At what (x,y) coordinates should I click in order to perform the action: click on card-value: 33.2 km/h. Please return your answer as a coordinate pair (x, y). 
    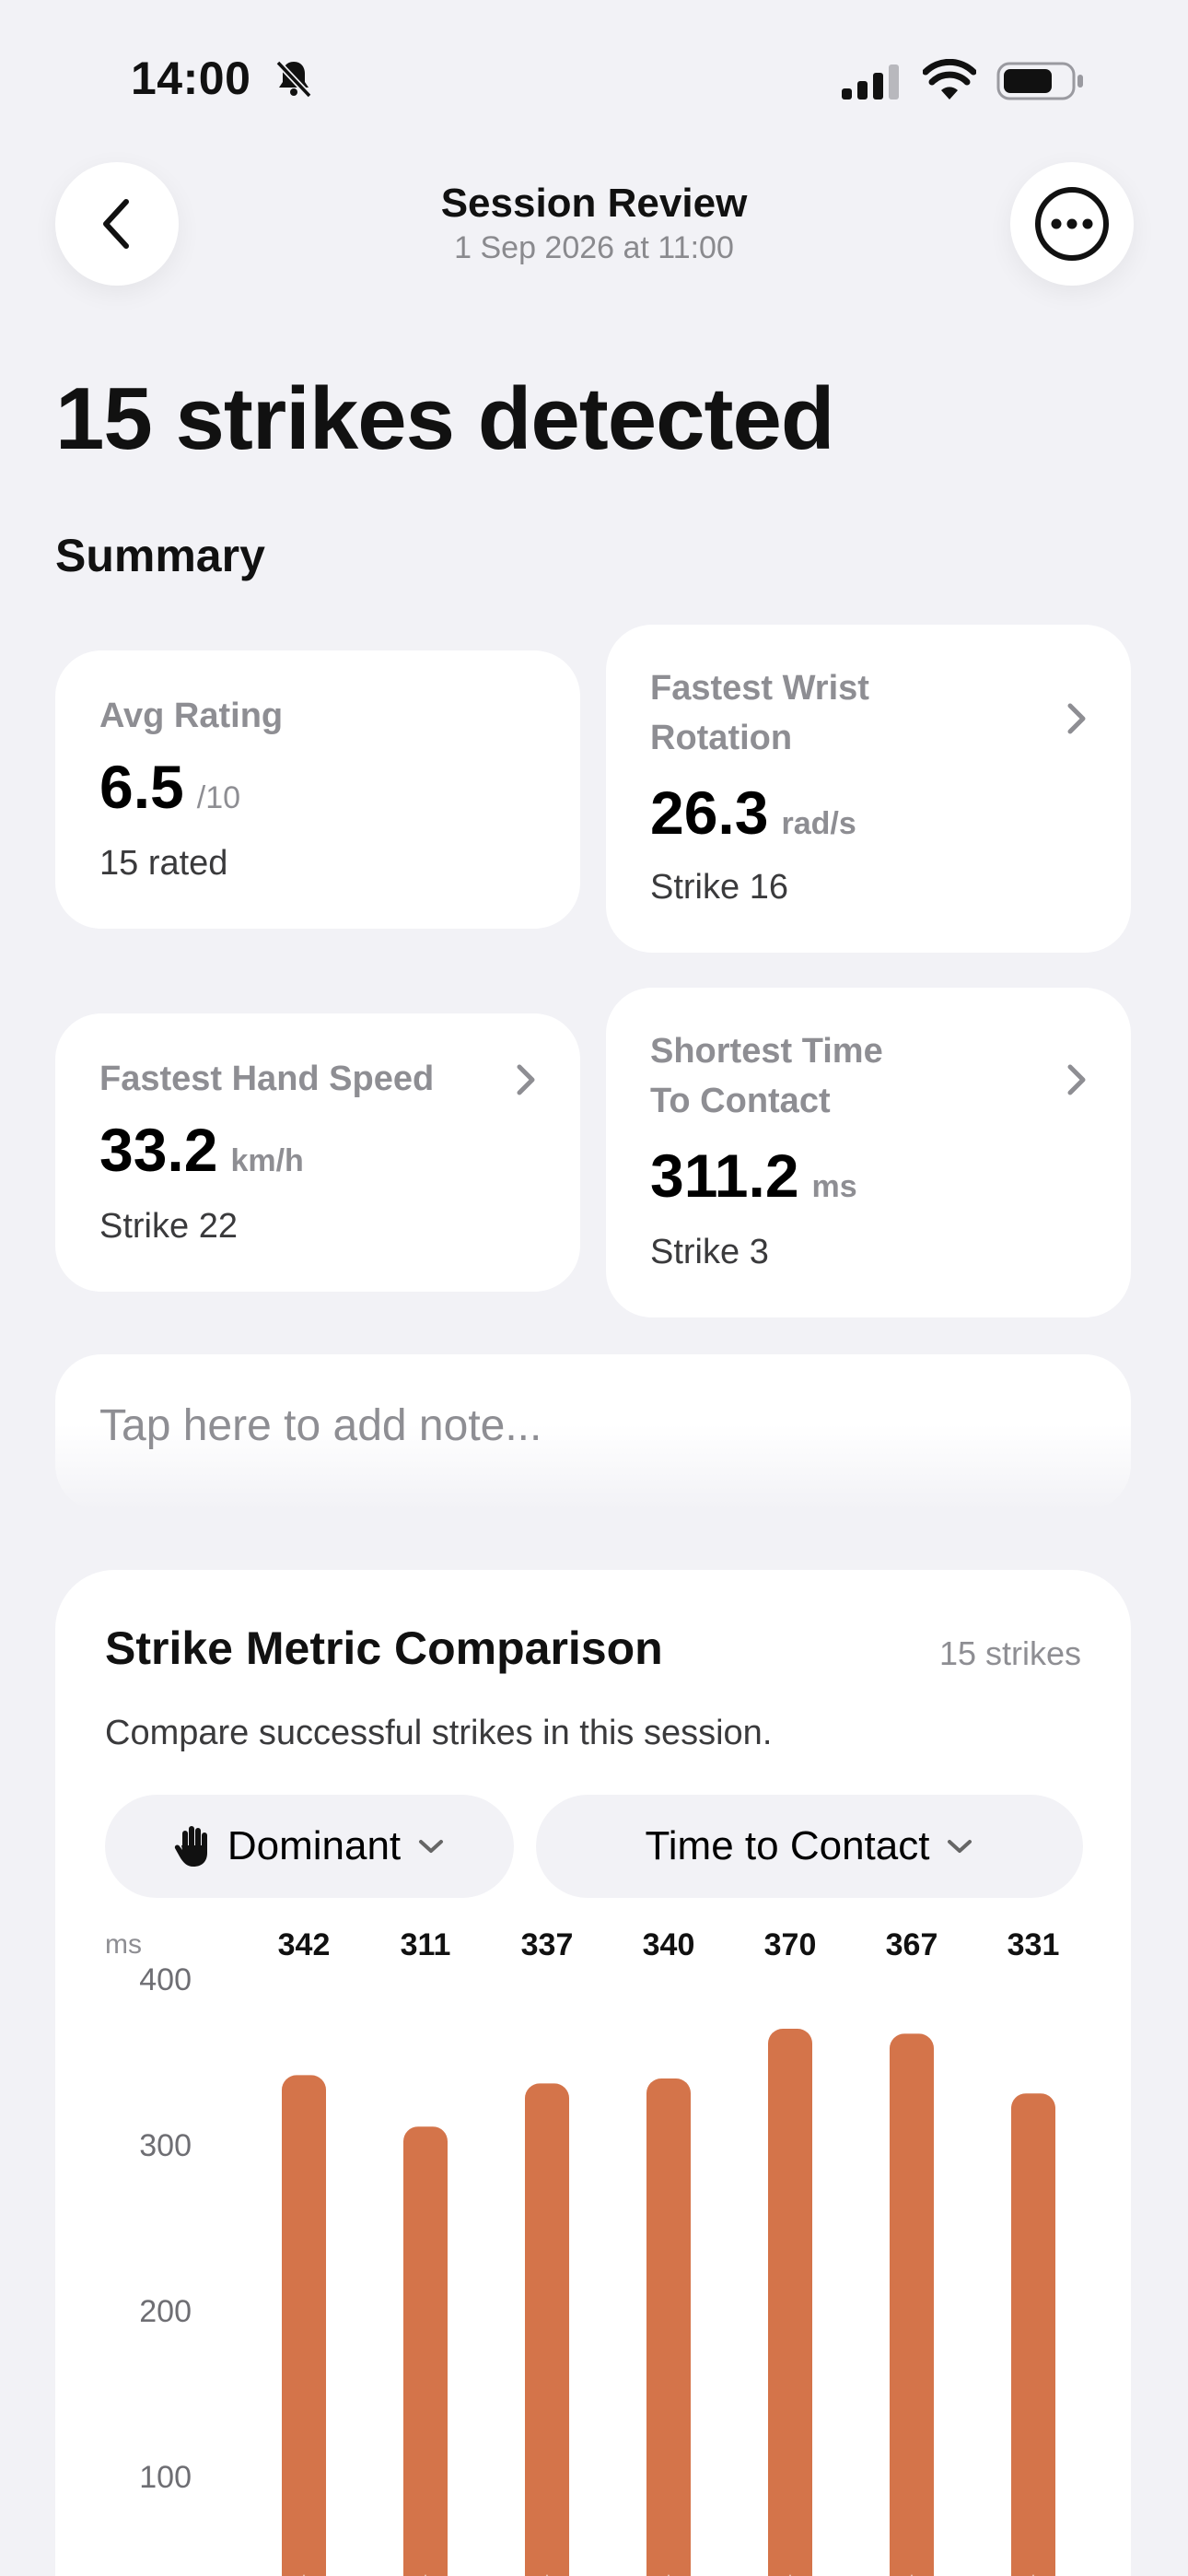
    Looking at the image, I should click on (201, 1150).